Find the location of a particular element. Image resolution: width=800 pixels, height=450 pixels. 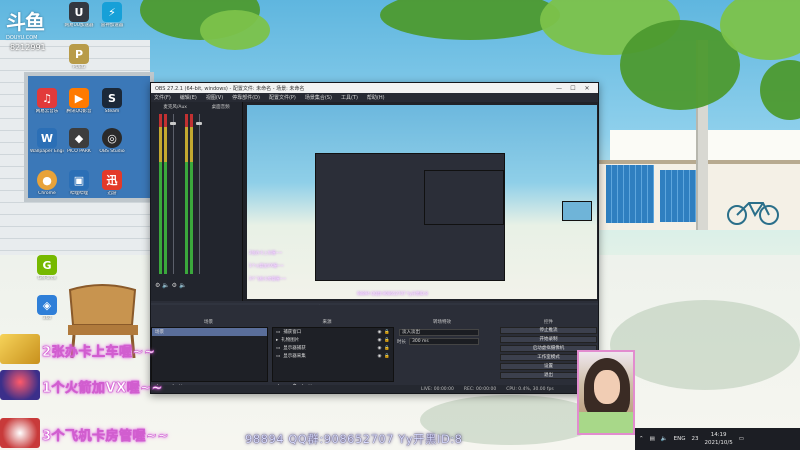

stream-info-text: 98894 QQ群:908652707 Yy开黑ID:8 is located at coordinates (354, 439).